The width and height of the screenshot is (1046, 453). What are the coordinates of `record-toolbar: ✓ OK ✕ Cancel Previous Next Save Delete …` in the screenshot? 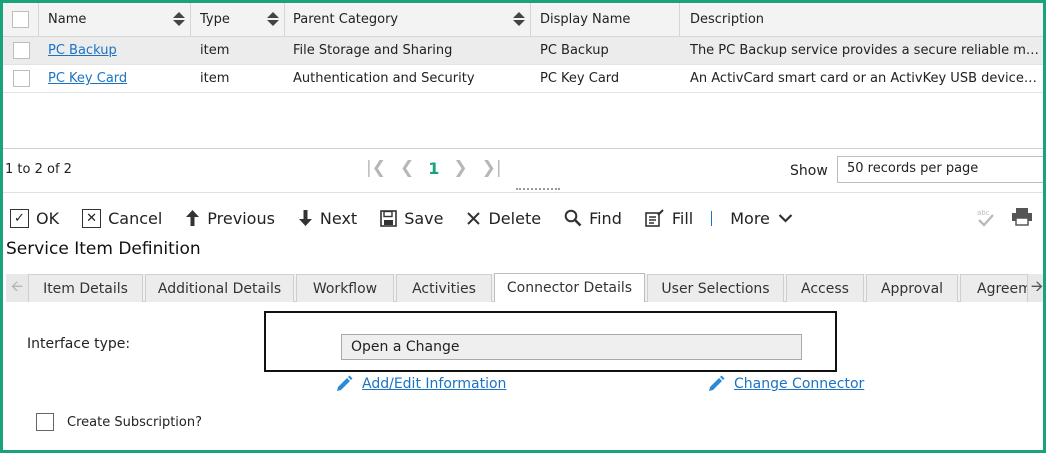 It's located at (413, 218).